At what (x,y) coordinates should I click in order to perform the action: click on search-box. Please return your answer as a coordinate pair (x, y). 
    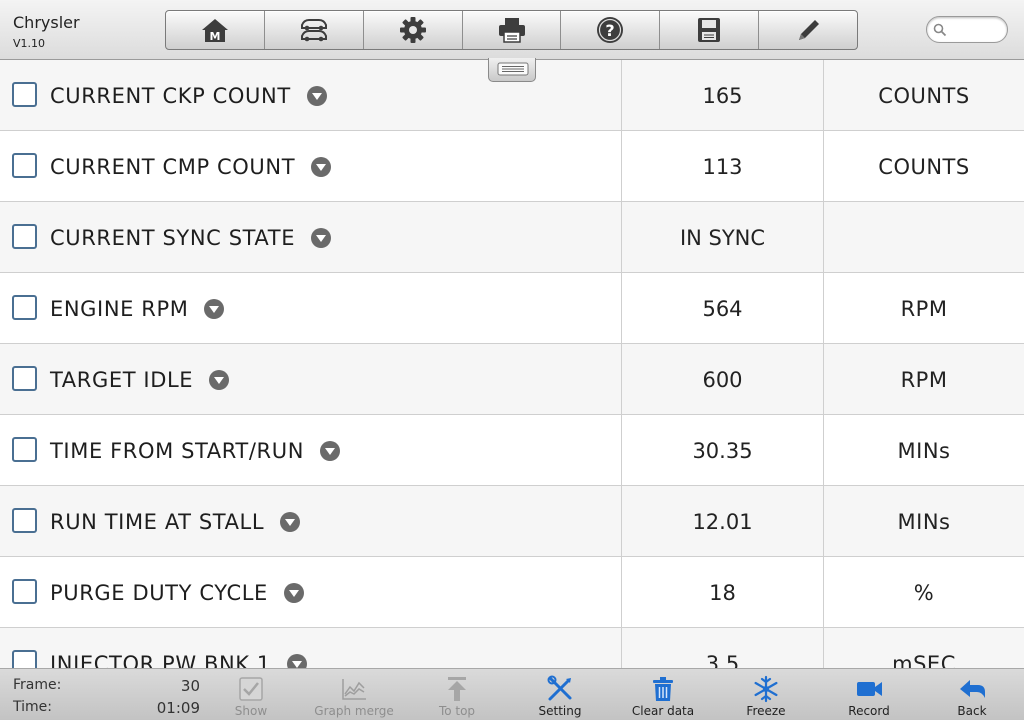
    Looking at the image, I should click on (967, 29).